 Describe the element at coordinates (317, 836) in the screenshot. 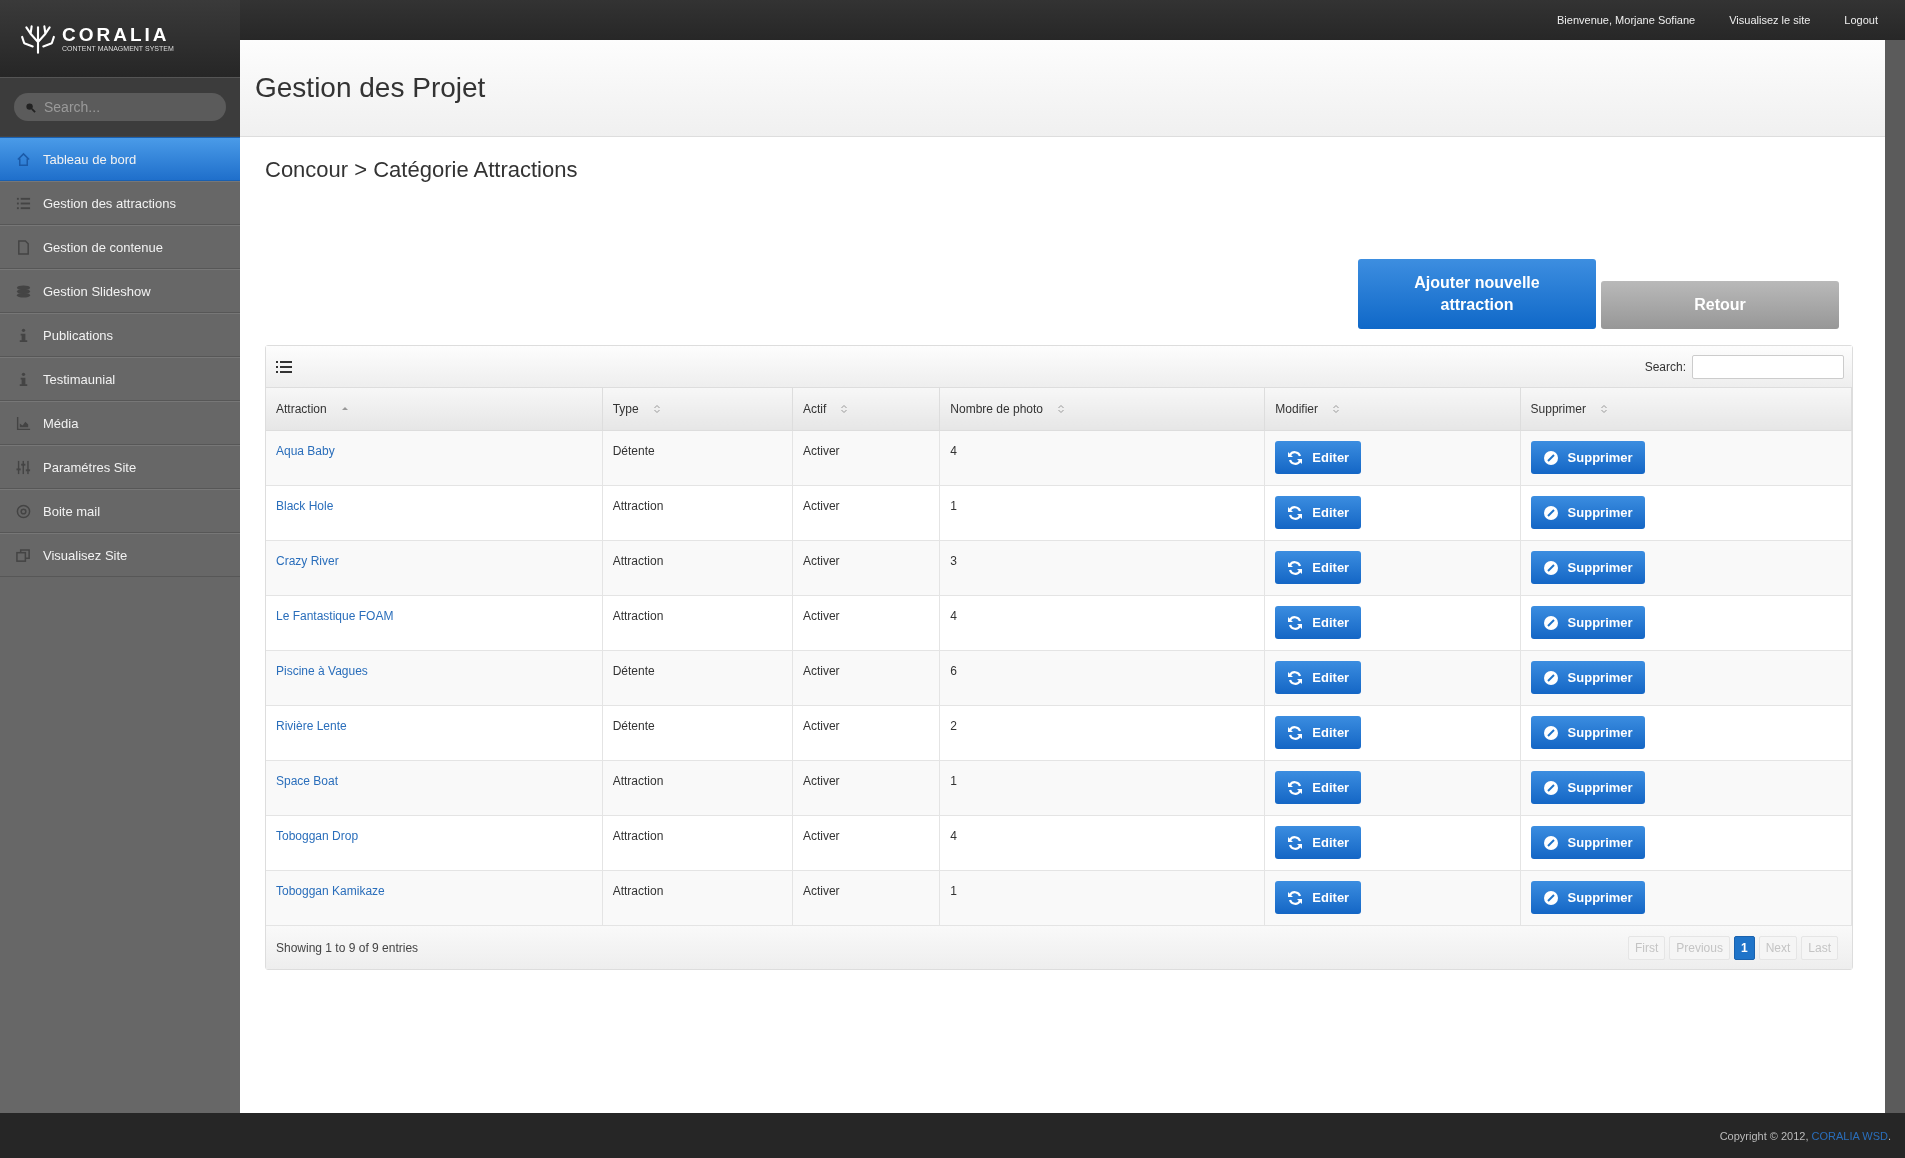

I see `attraction-link: Toboggan Drop` at that location.